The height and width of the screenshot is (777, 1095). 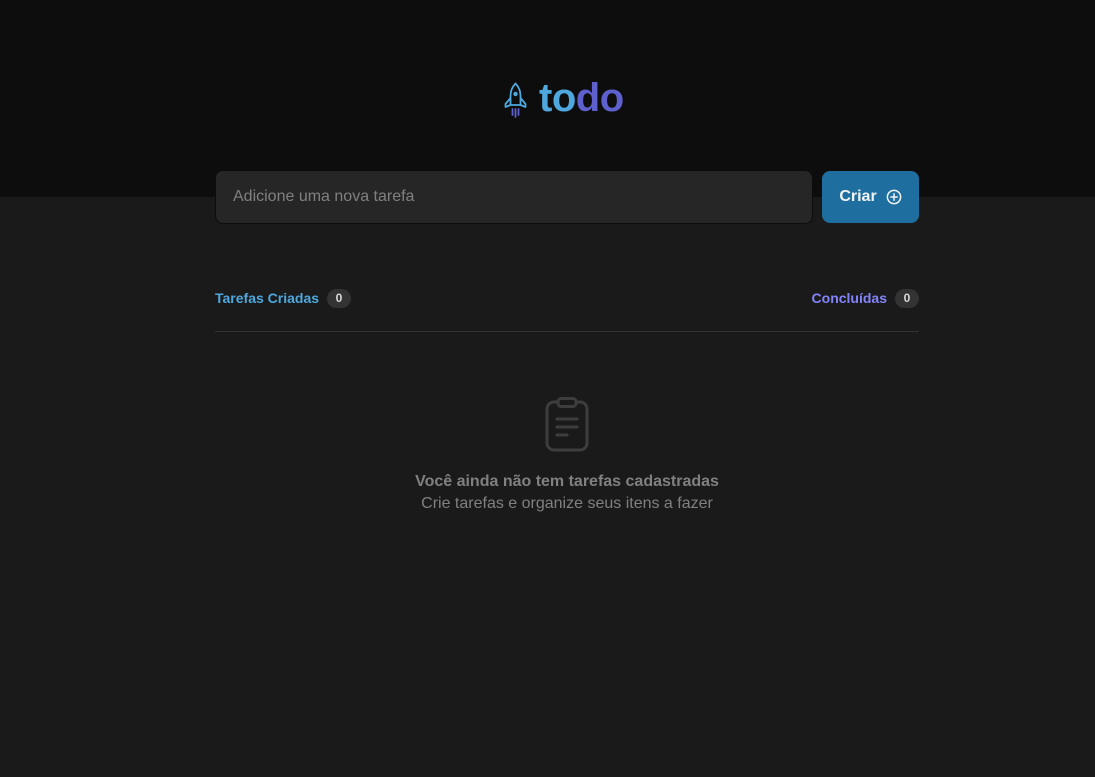 What do you see at coordinates (599, 98) in the screenshot?
I see `logo-text-do: do` at bounding box center [599, 98].